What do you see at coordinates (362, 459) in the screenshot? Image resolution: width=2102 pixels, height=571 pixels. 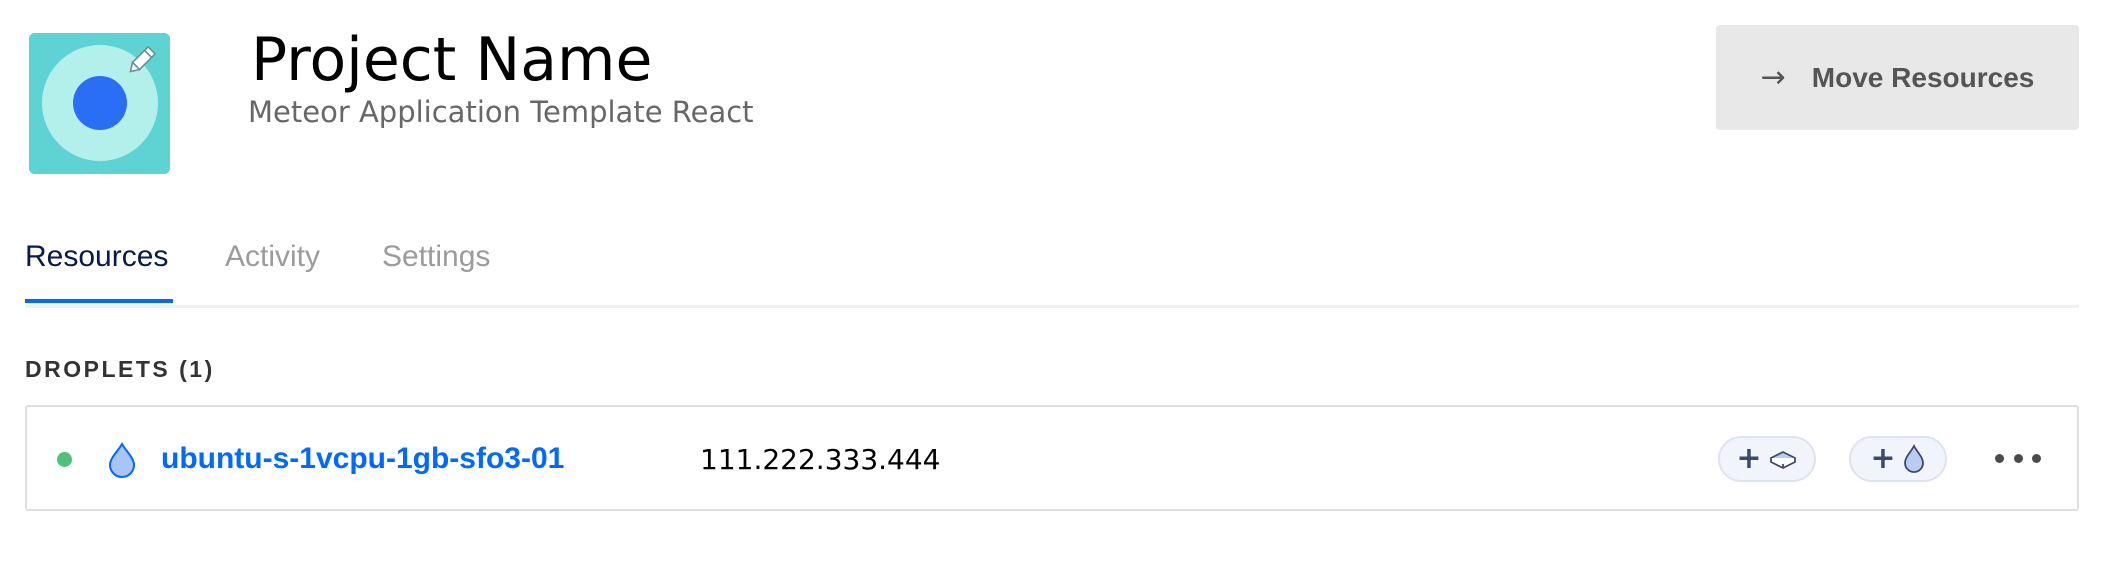 I see `droplet-name-link: ubuntu-s-1vcpu-1gb-sfo3-01` at bounding box center [362, 459].